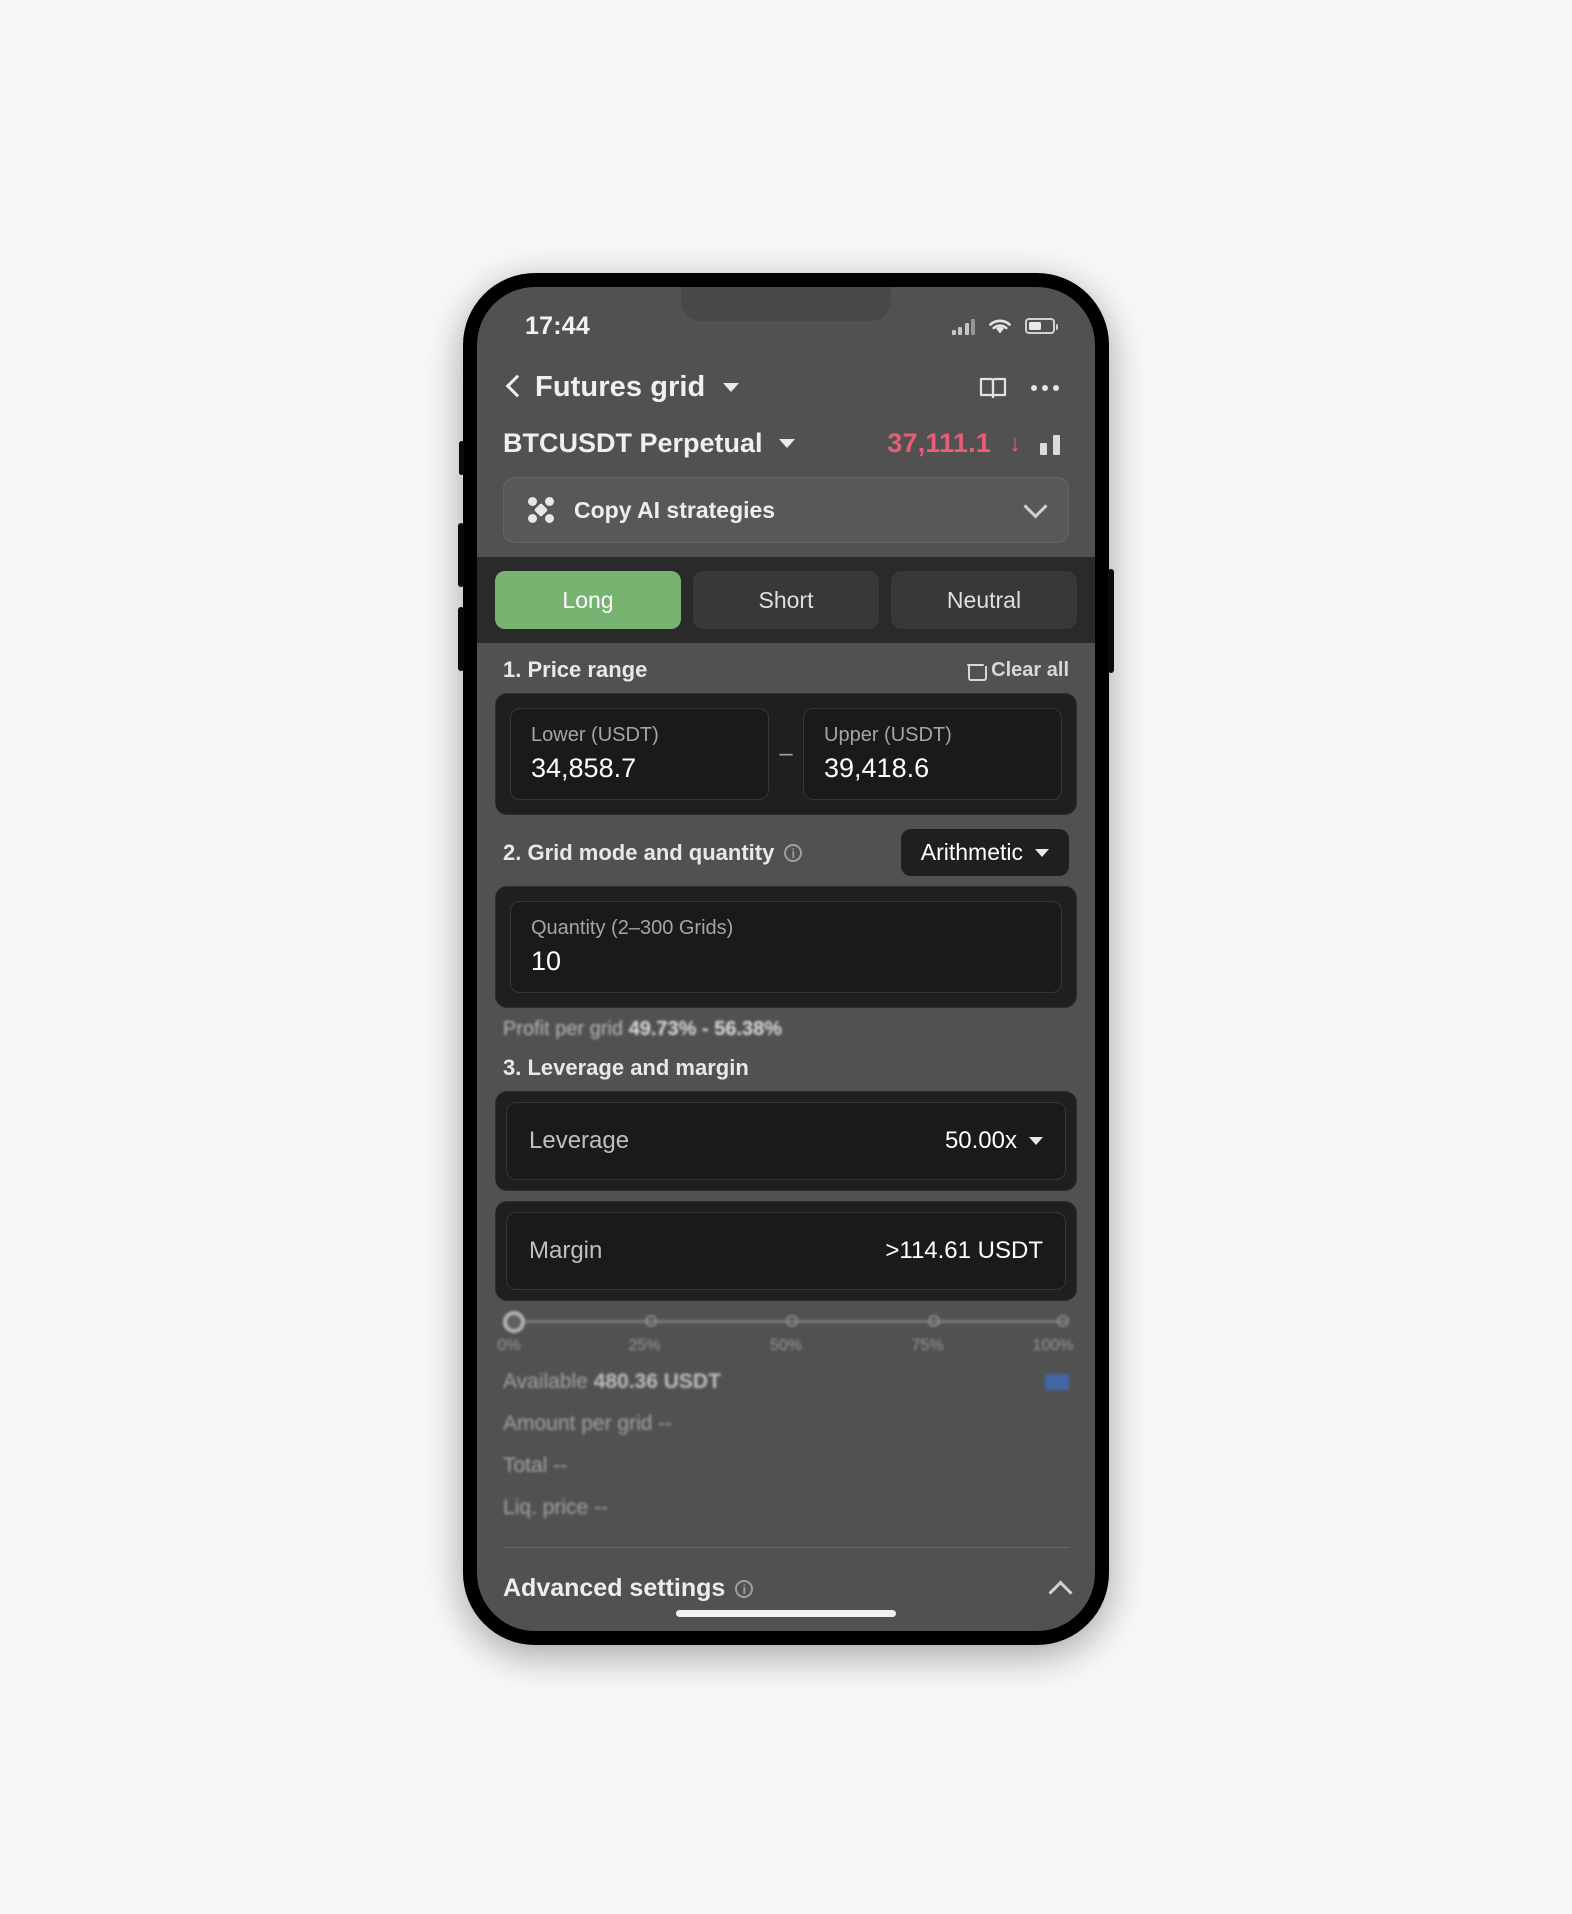  I want to click on copy-ai-strategies-bar: Copy AI strategies, so click(786, 510).